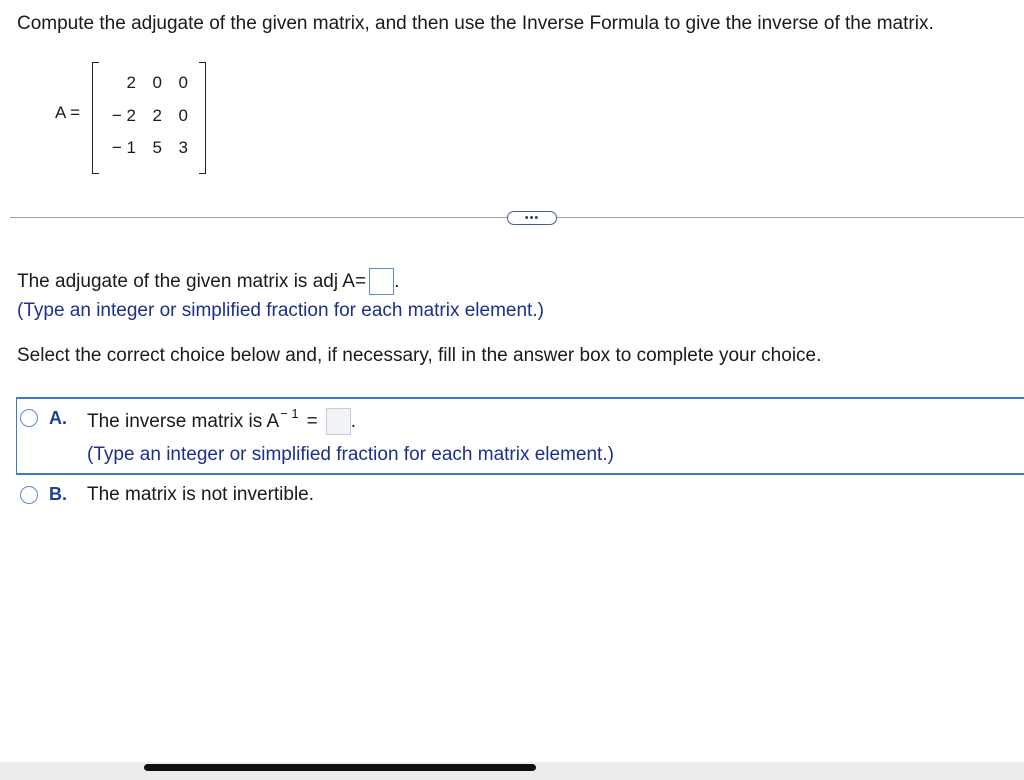  I want to click on choice-a-text: The inverse matrix is A − 1 = ., so click(221, 420).